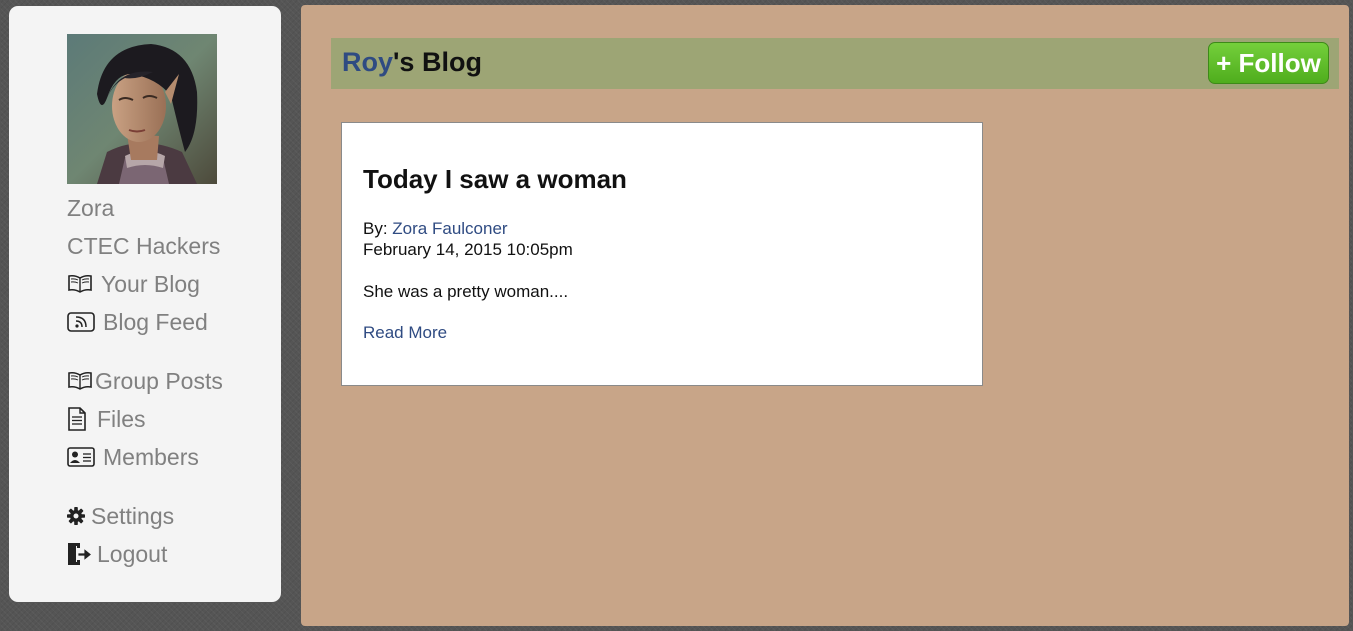 This screenshot has height=631, width=1353. What do you see at coordinates (143, 246) in the screenshot?
I see `group-name: CTEC Hackers` at bounding box center [143, 246].